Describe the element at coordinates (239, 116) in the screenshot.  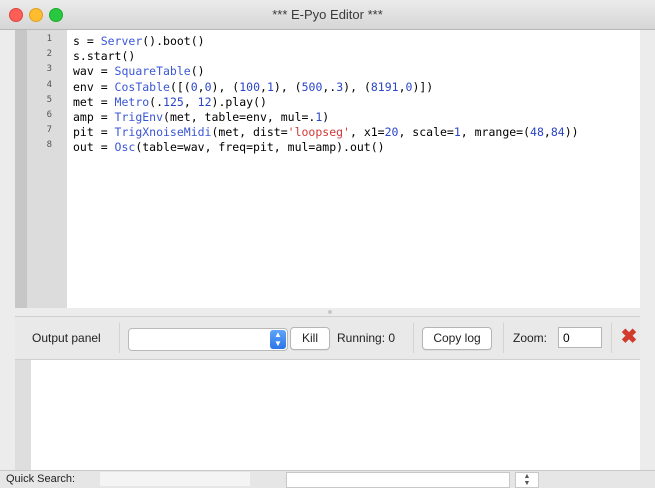
I see `code-token: (met, table=env, mul=.` at that location.